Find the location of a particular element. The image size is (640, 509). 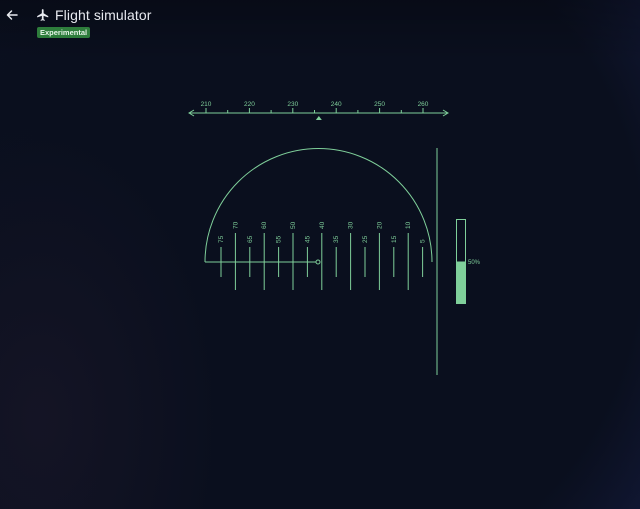

heading-tape: 210 220 230 240 250 260 is located at coordinates (318, 110).